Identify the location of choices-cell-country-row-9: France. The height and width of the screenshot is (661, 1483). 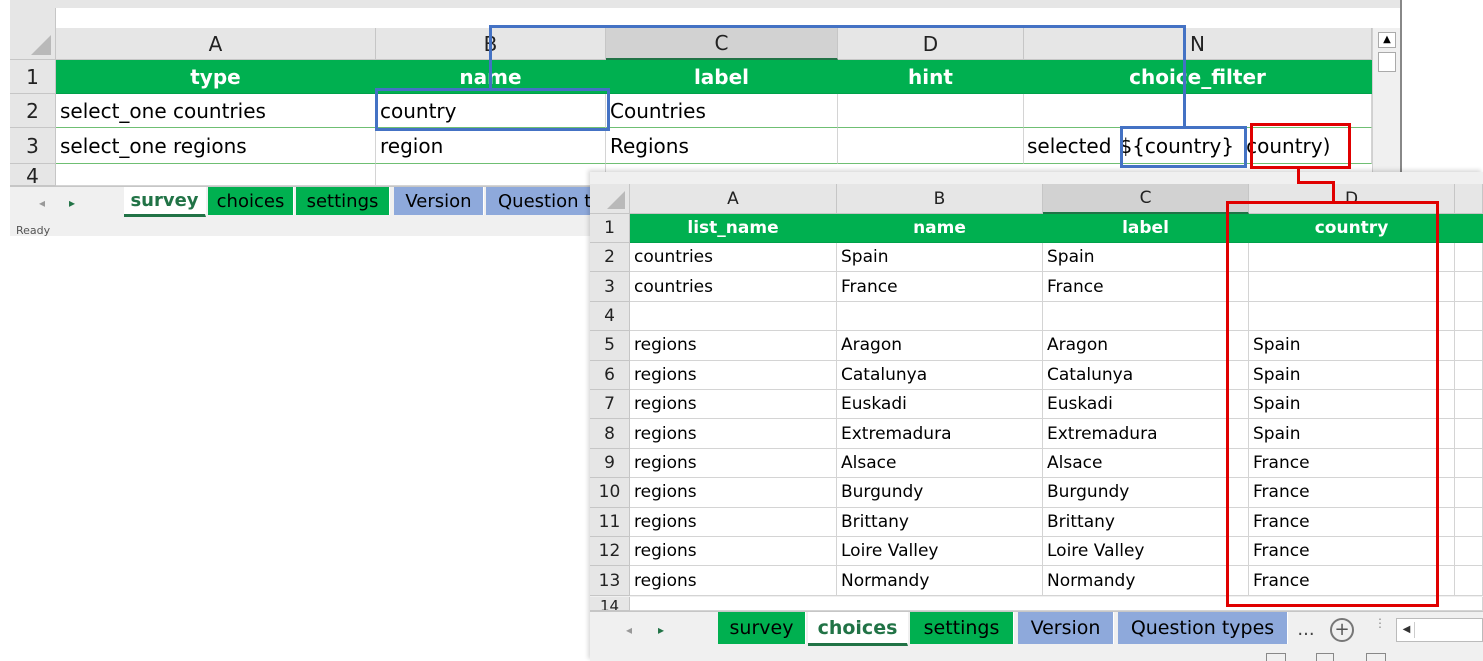
(1352, 463).